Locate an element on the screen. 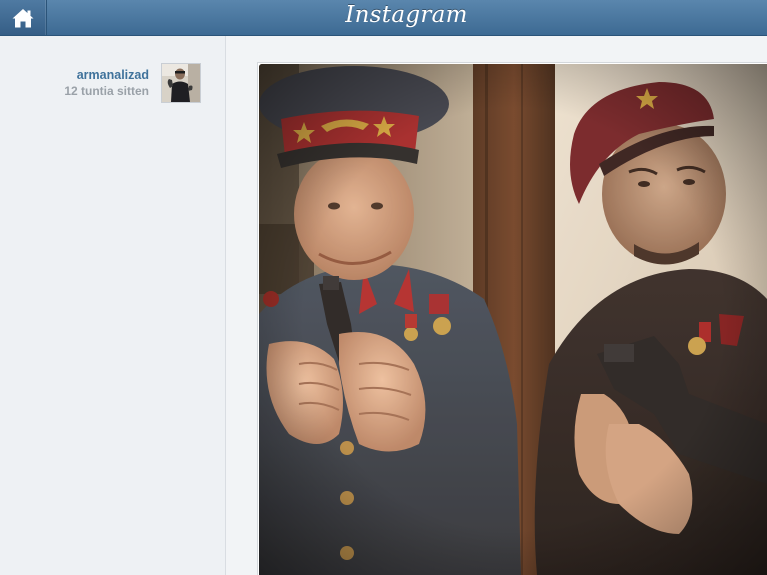 The width and height of the screenshot is (767, 575). post-author-block: armanalizad 12 tuntia sitten is located at coordinates (106, 83).